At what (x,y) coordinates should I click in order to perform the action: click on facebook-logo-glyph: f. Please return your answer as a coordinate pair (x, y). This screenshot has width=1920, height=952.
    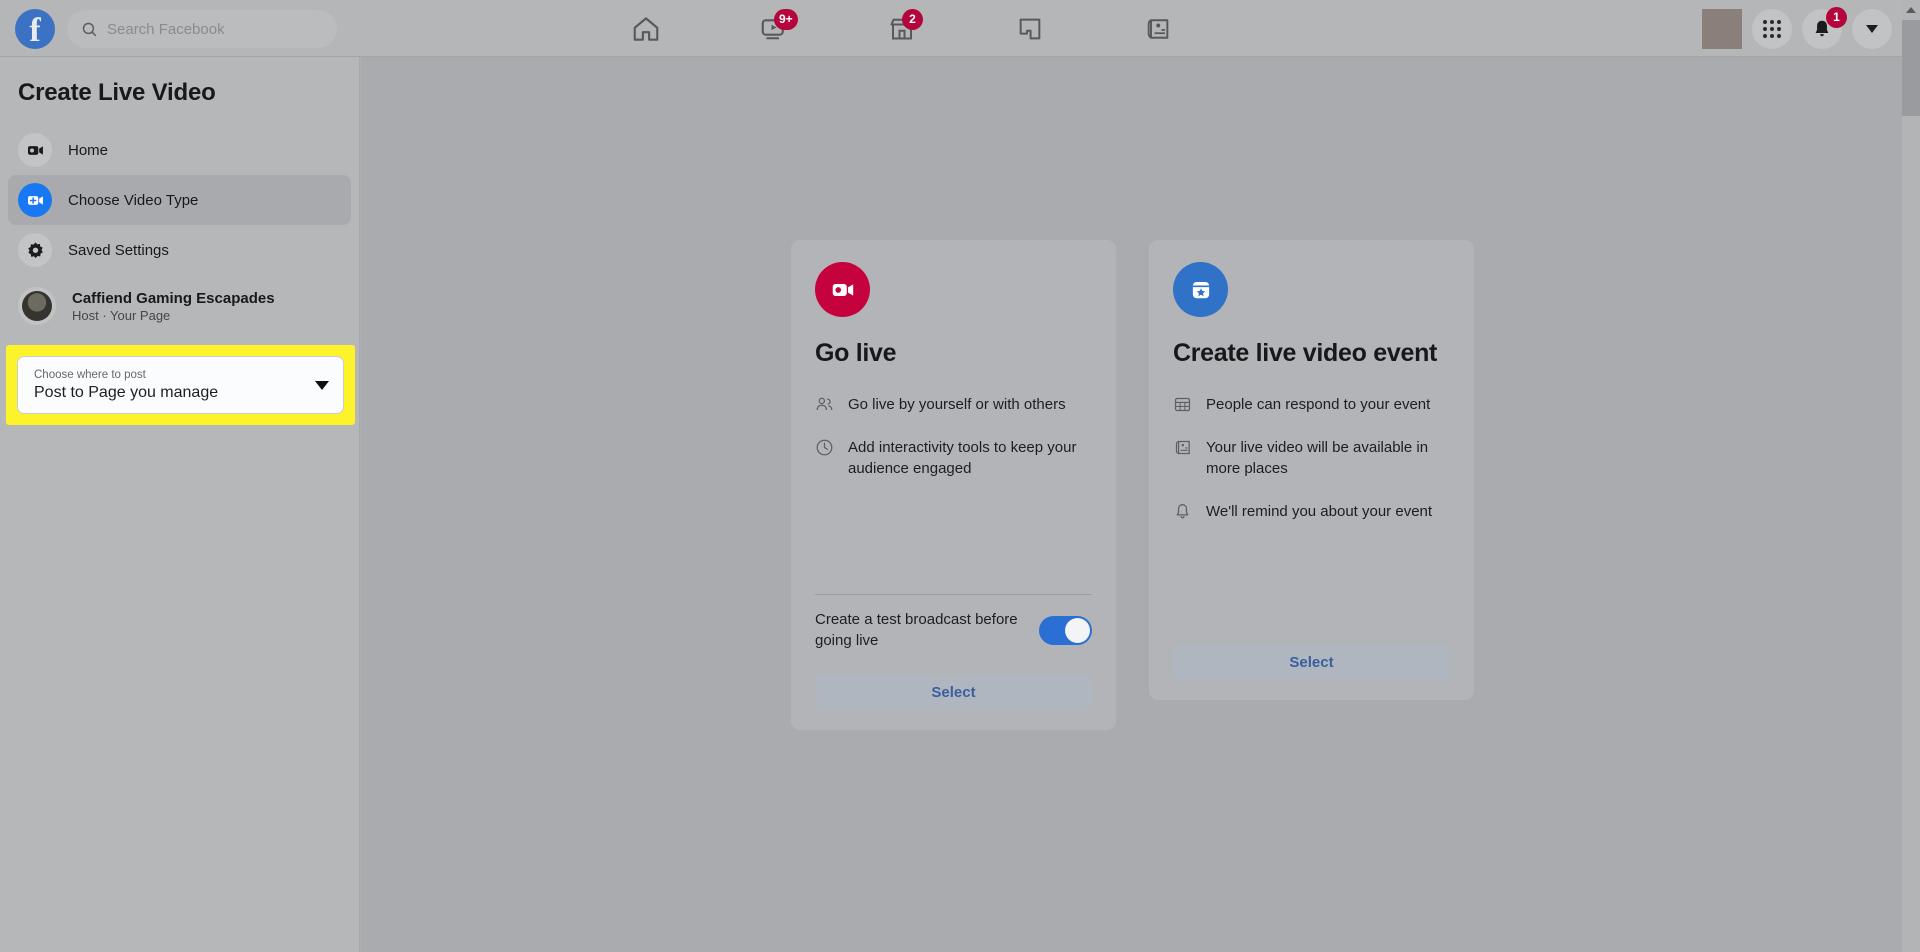
    Looking at the image, I should click on (35, 30).